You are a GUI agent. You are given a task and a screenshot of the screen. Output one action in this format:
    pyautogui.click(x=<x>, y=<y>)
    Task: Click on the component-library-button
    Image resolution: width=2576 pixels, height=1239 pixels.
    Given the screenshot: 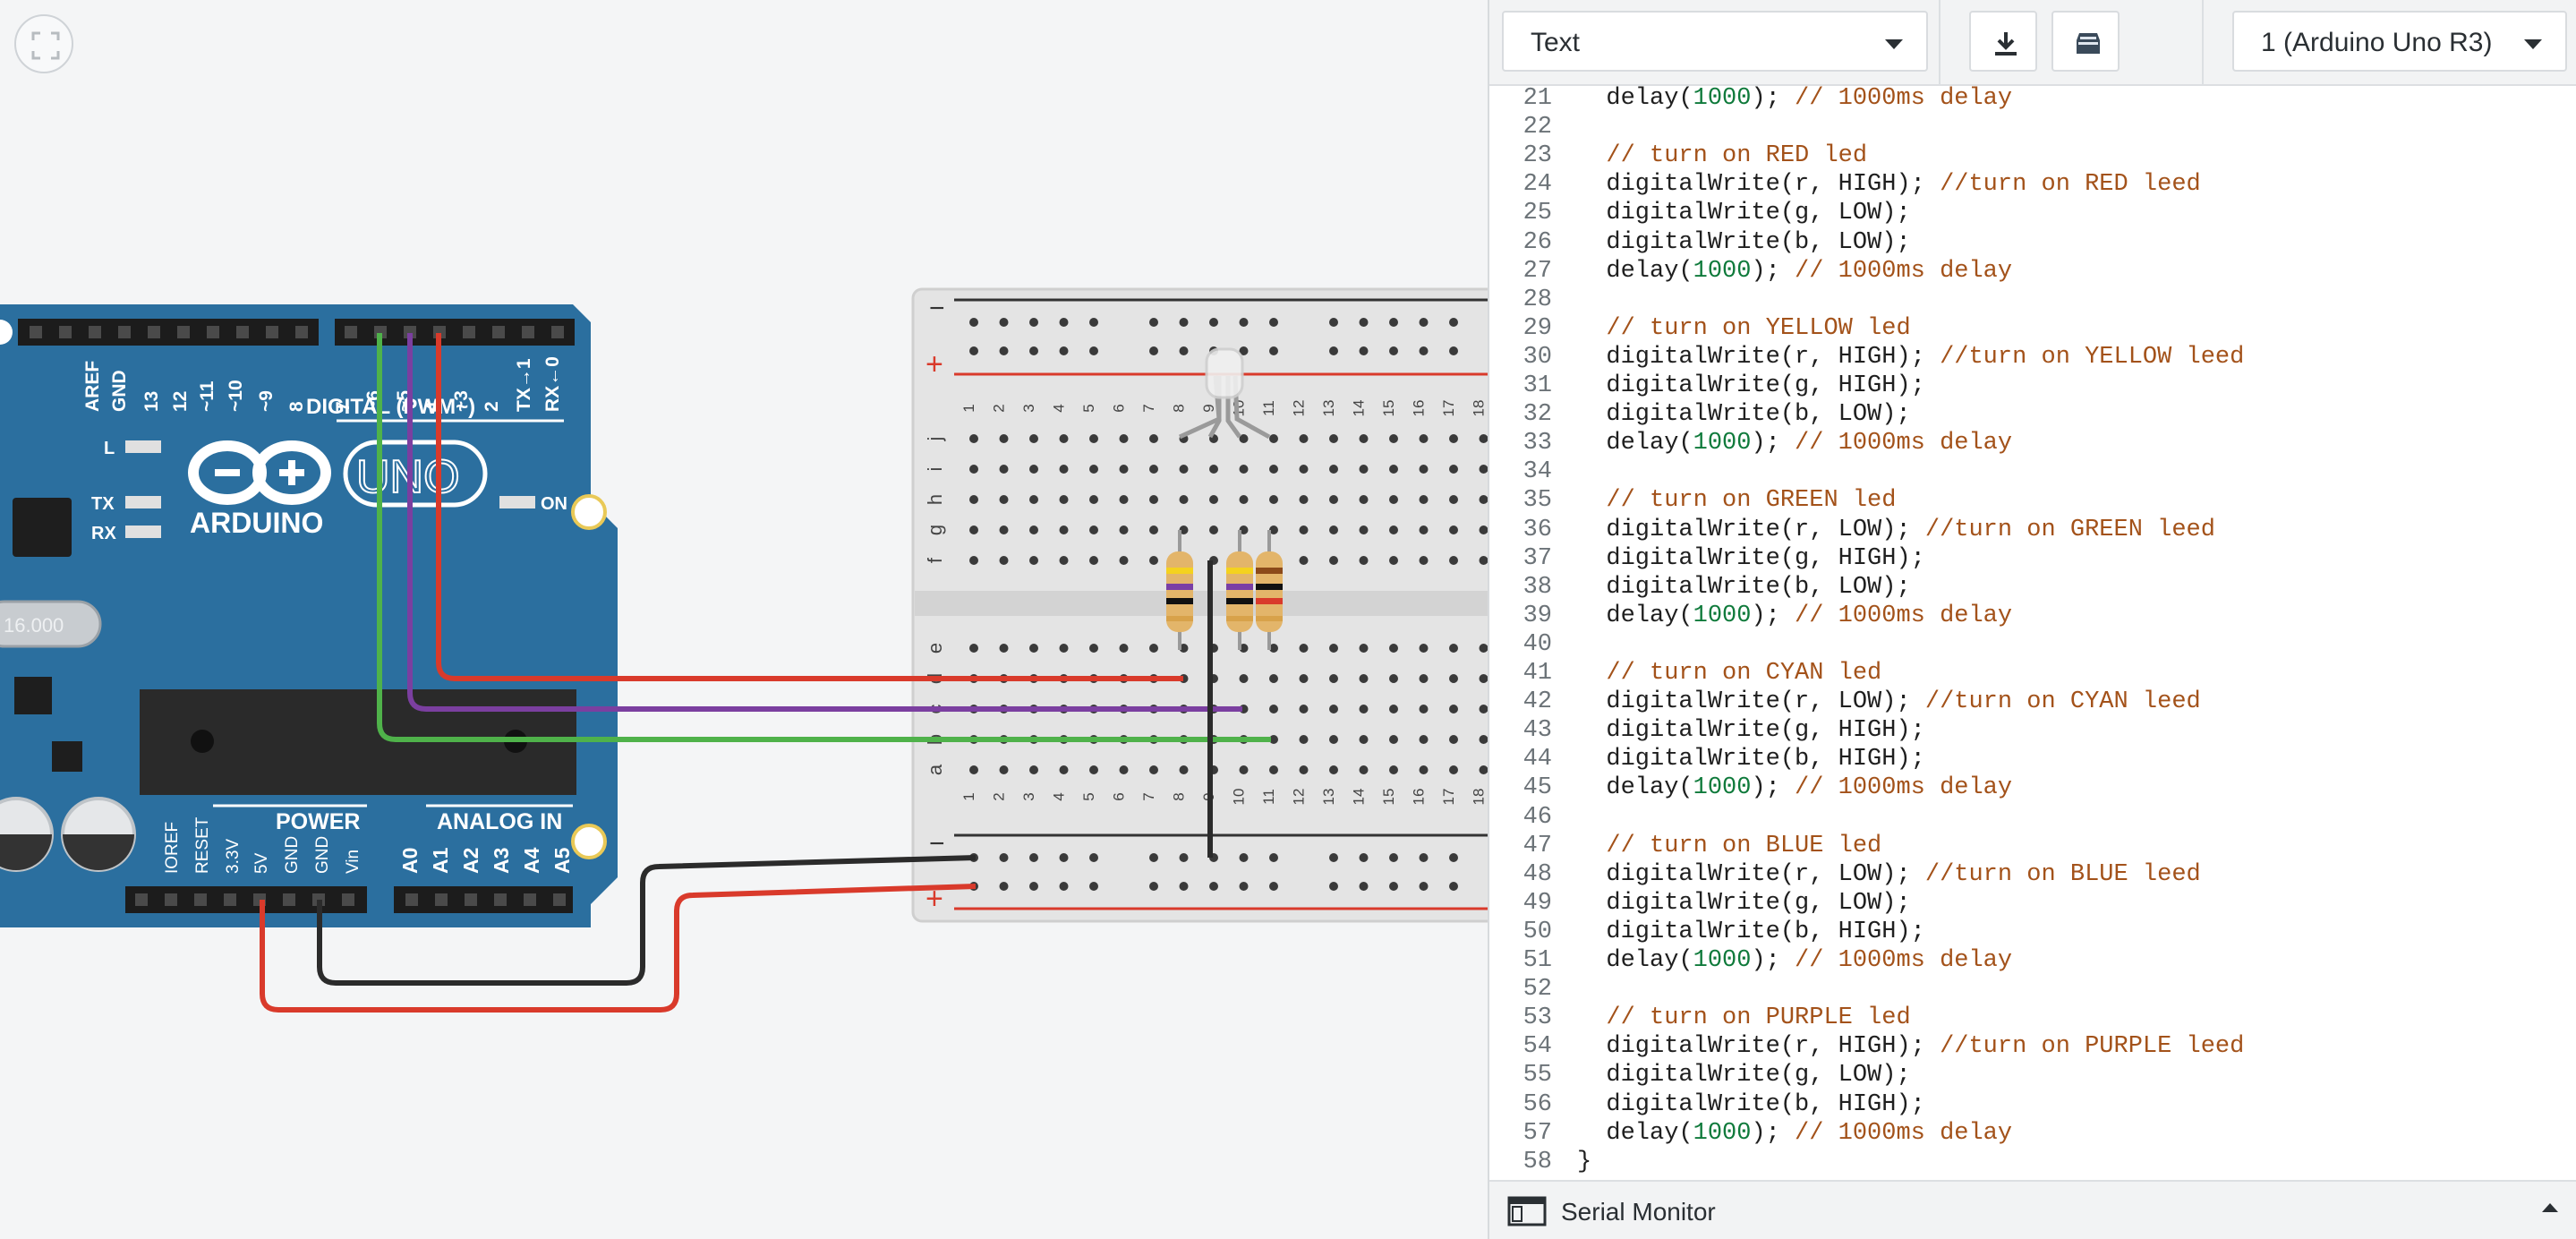 What is the action you would take?
    pyautogui.click(x=2085, y=41)
    